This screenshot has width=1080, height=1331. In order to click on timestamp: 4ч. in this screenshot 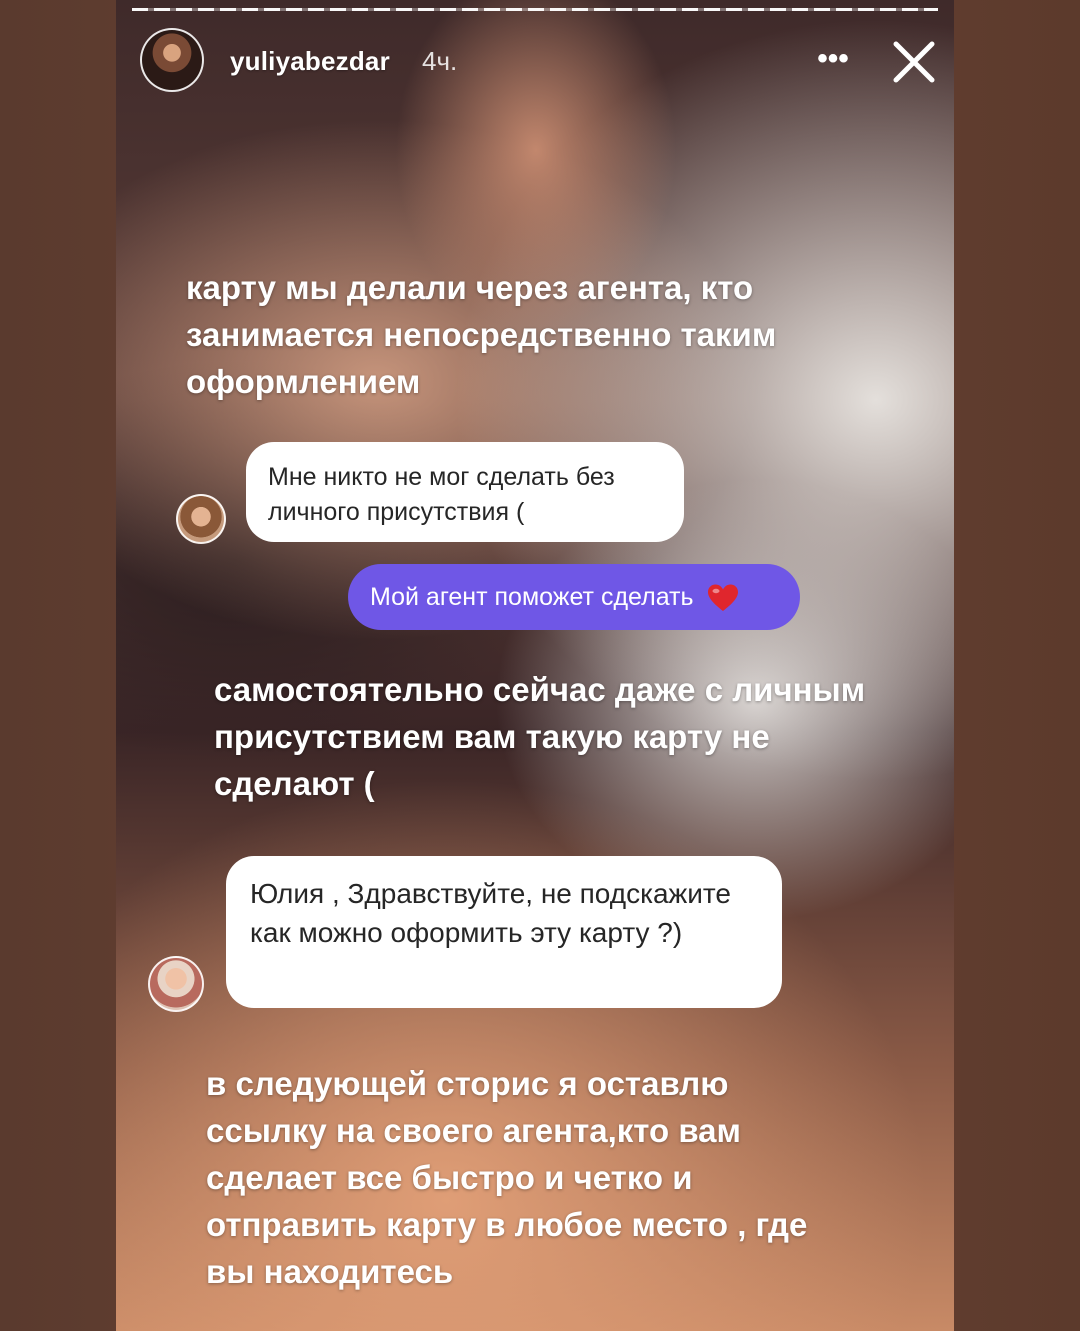, I will do `click(440, 61)`.